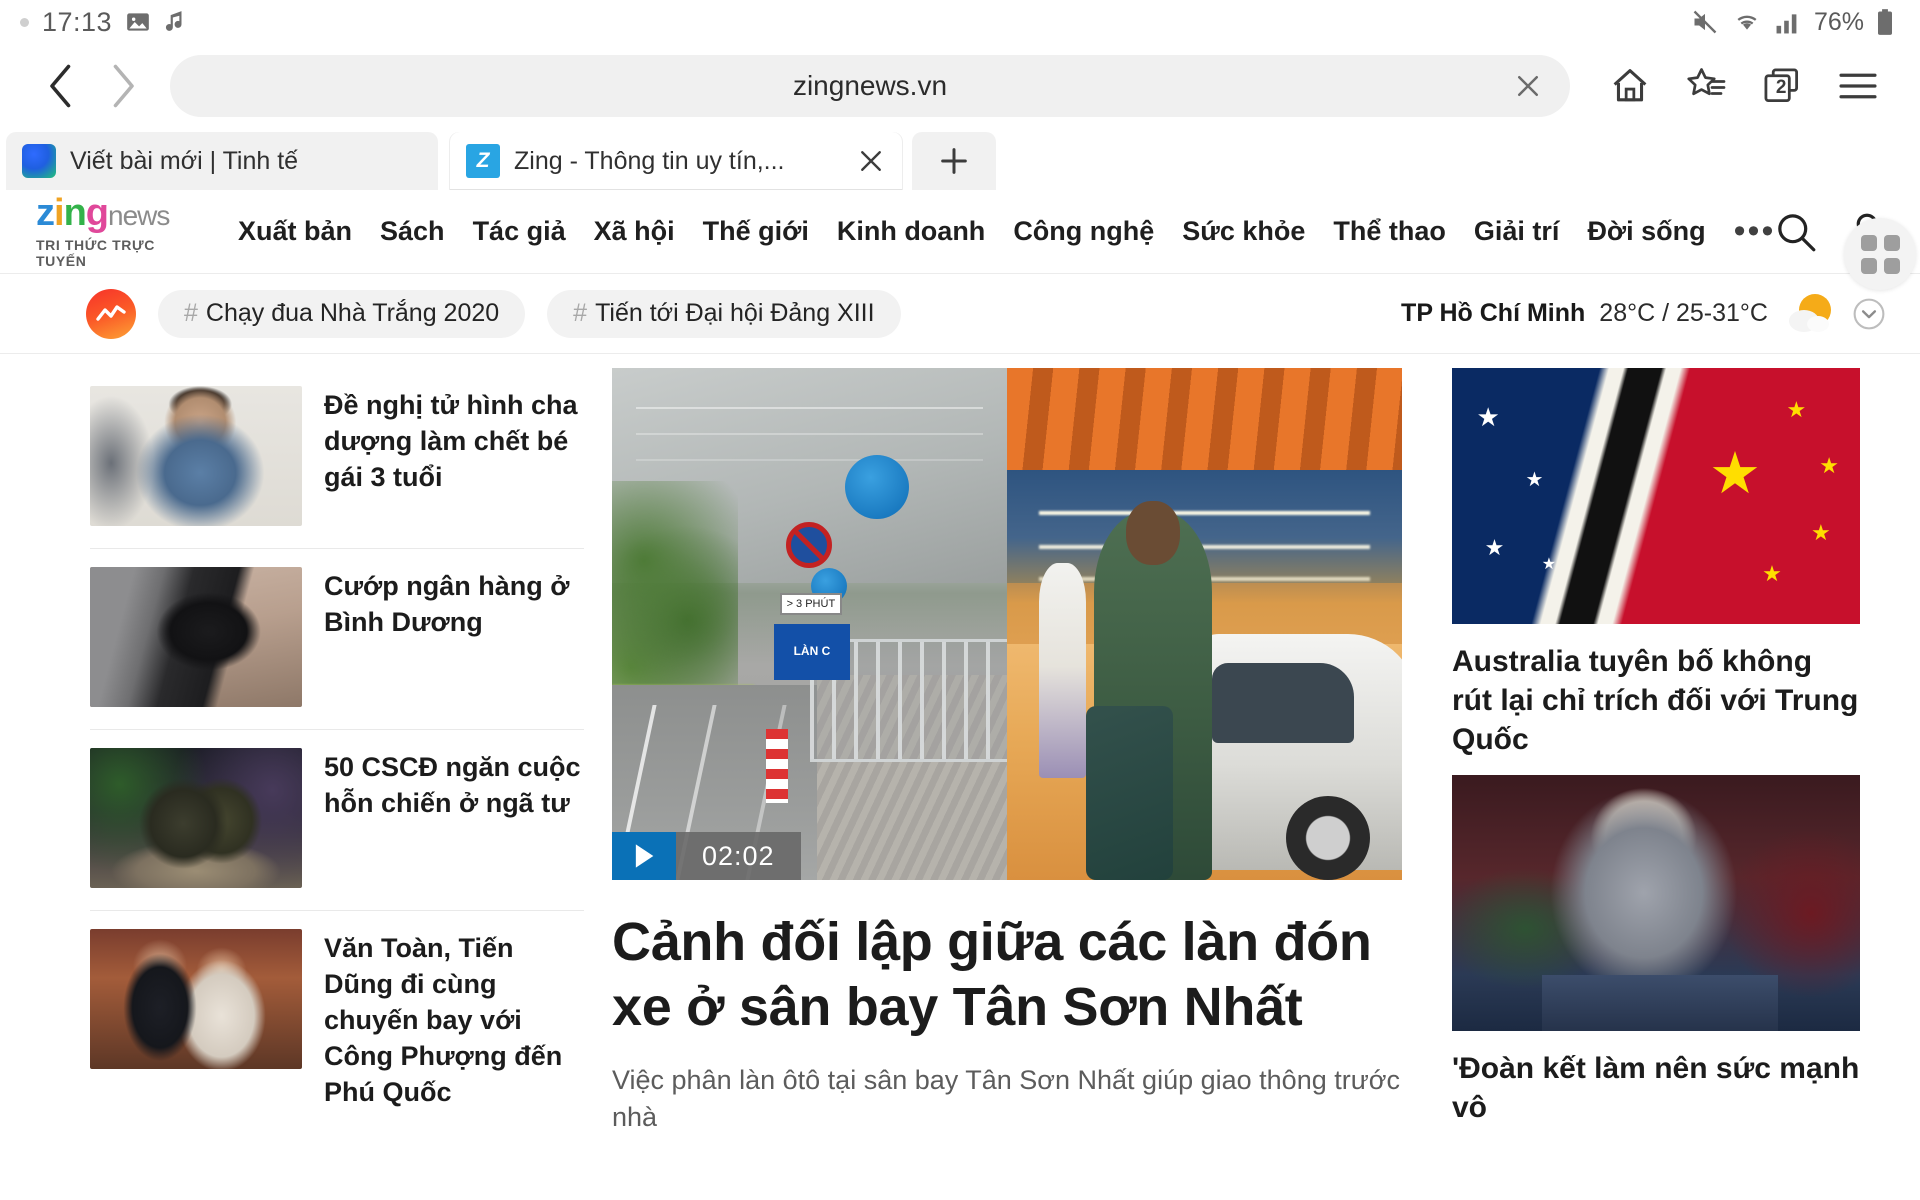  What do you see at coordinates (1656, 496) in the screenshot?
I see `article-thumbnail: ★ ★ ★ ★ ★ ★ ★ ★ ★` at bounding box center [1656, 496].